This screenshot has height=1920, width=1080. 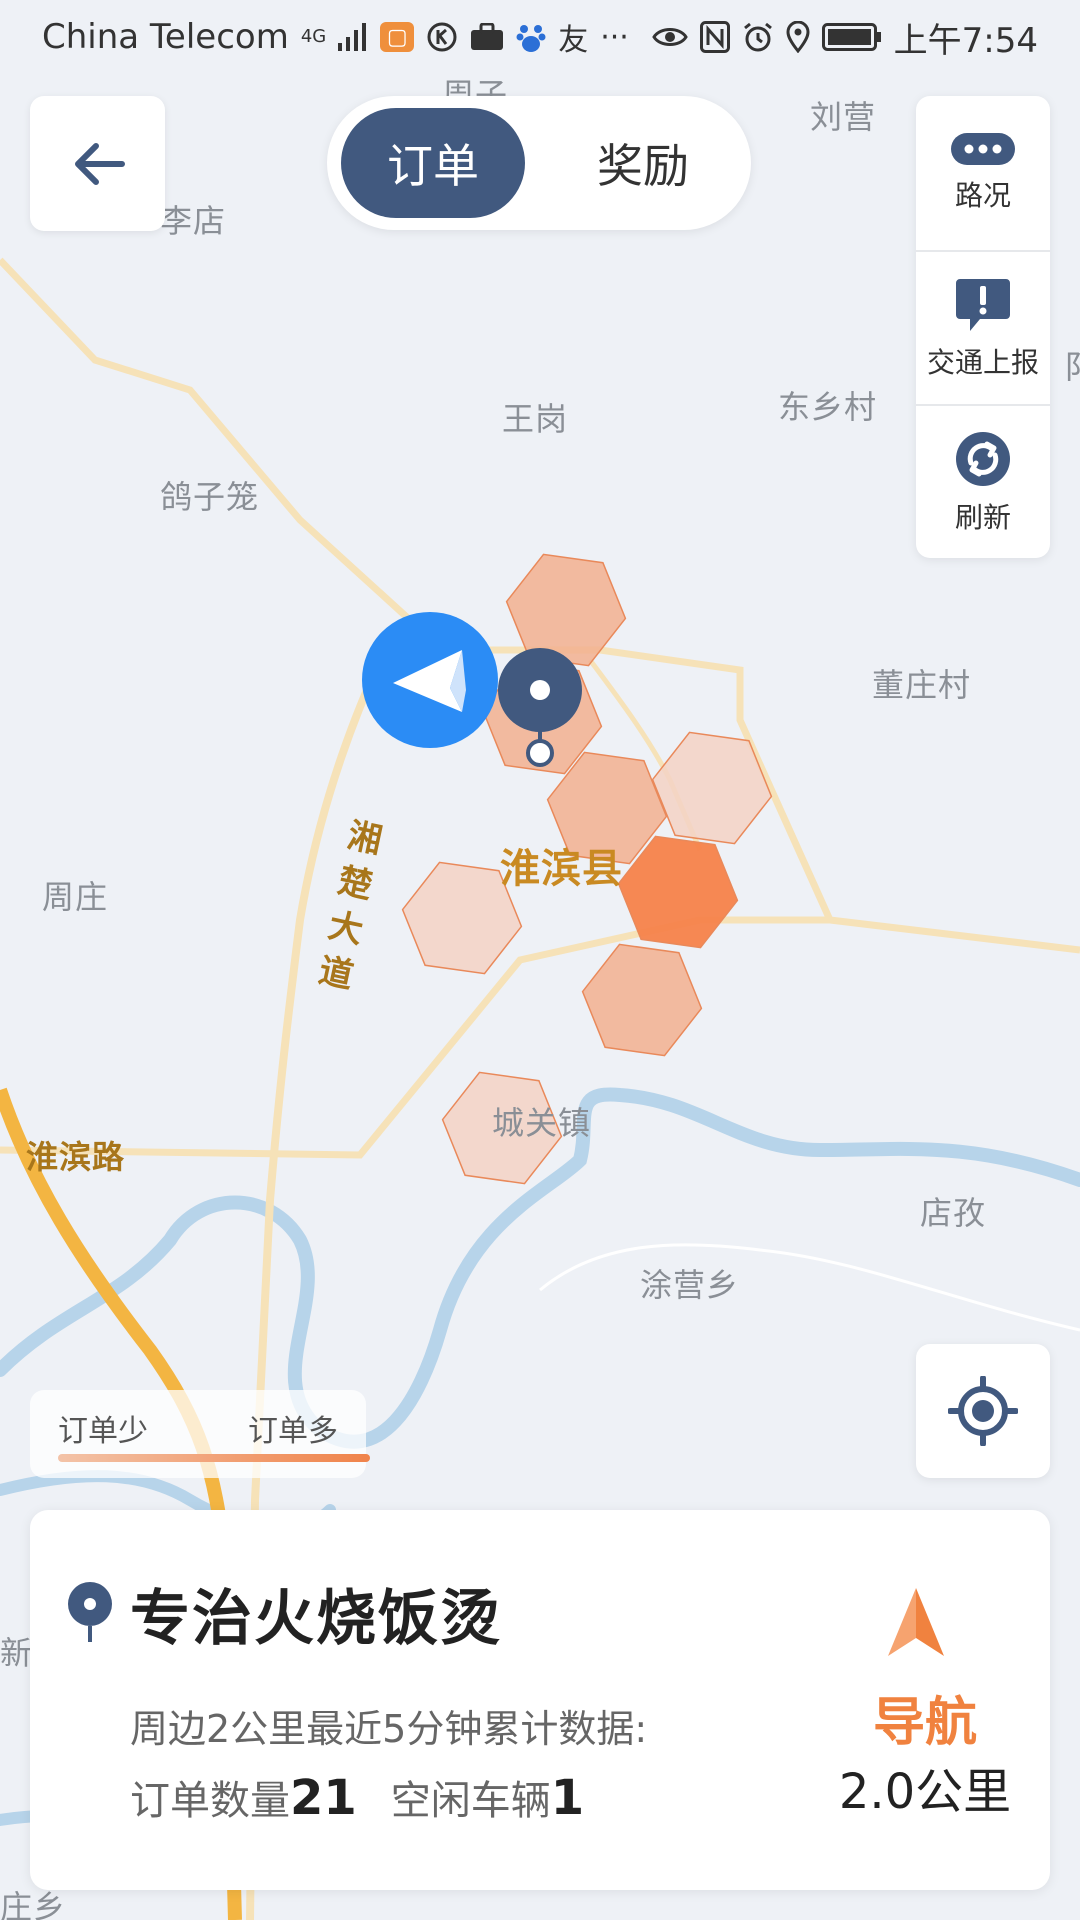 What do you see at coordinates (214, 1458) in the screenshot?
I see `legend-gradient-bar` at bounding box center [214, 1458].